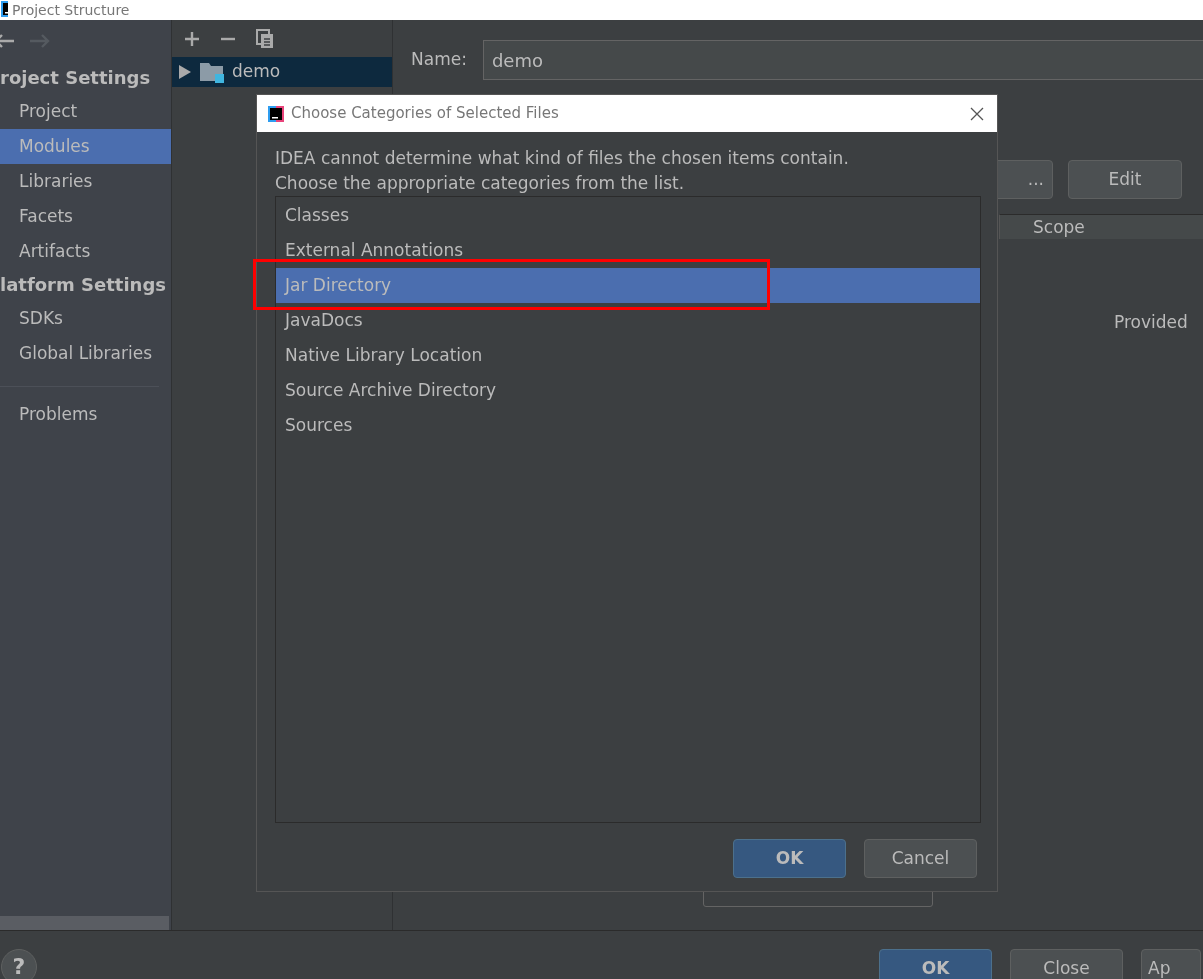  What do you see at coordinates (85, 318) in the screenshot?
I see `sidebar-item: SDKs` at bounding box center [85, 318].